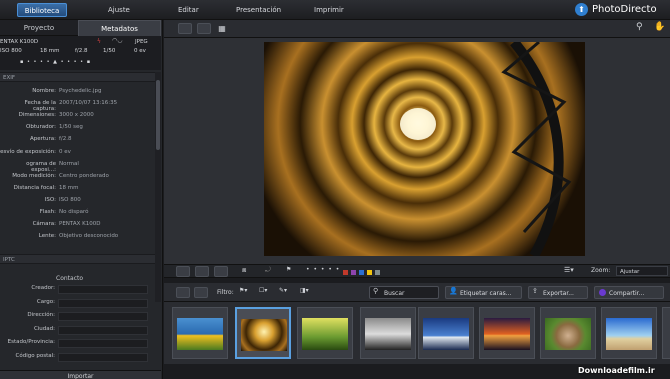 The image size is (670, 379). What do you see at coordinates (117, 40) in the screenshot?
I see `metering-icon: ◠◡` at bounding box center [117, 40].